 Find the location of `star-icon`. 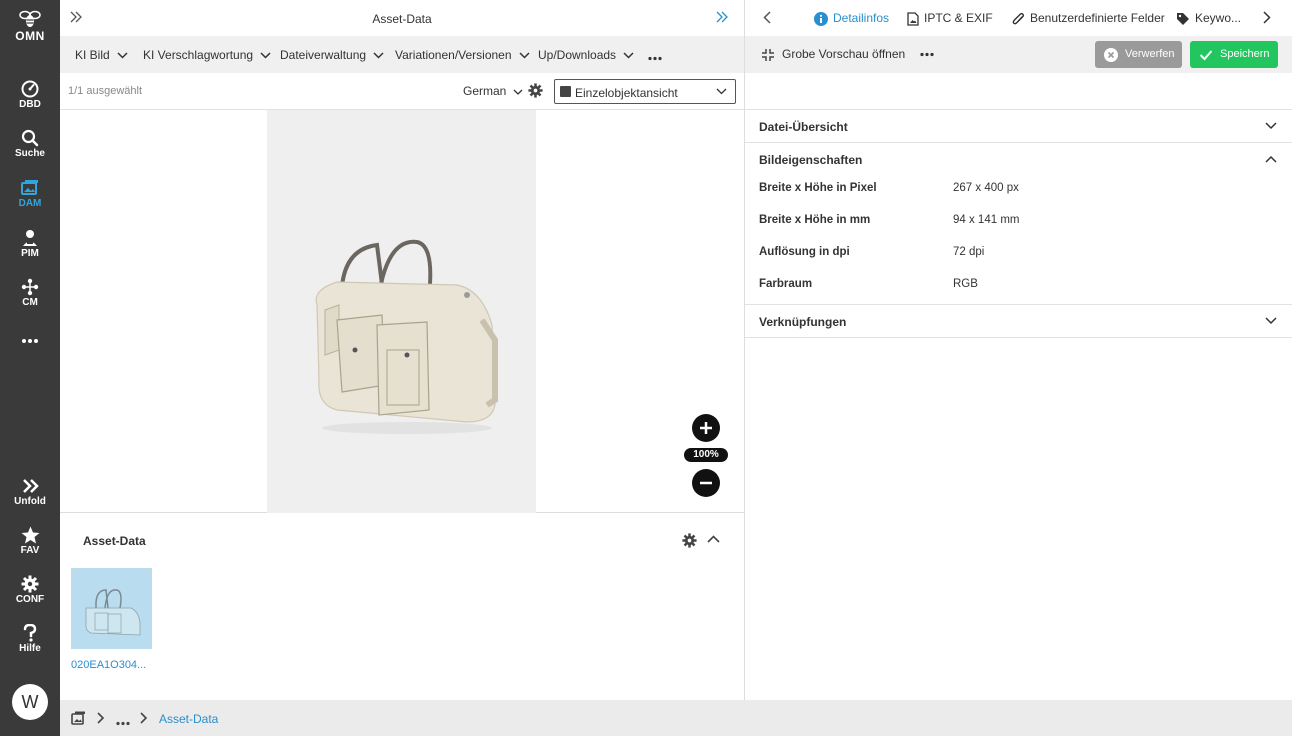

star-icon is located at coordinates (30, 535).